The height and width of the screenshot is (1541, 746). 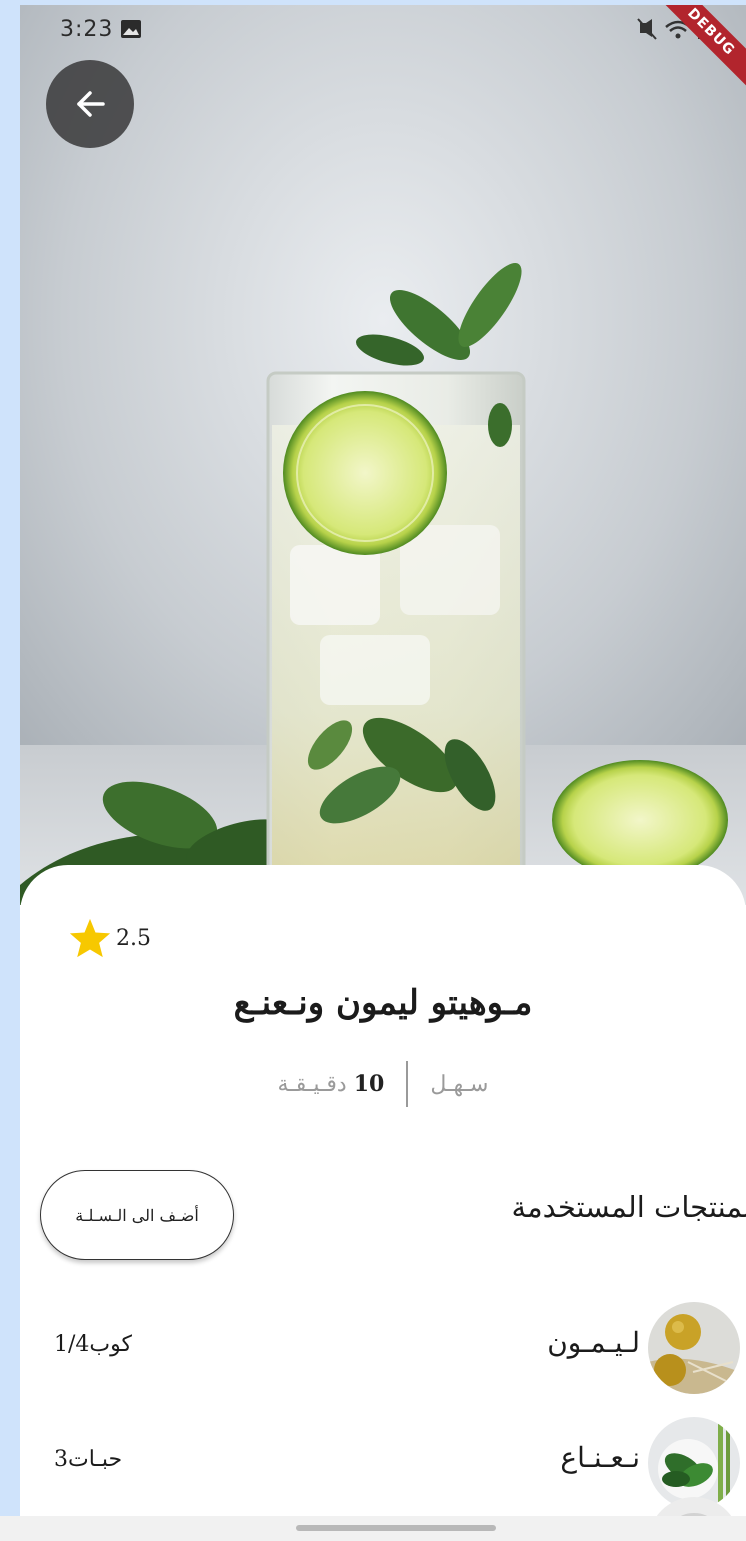 What do you see at coordinates (694, 1348) in the screenshot?
I see `lemons-photo` at bounding box center [694, 1348].